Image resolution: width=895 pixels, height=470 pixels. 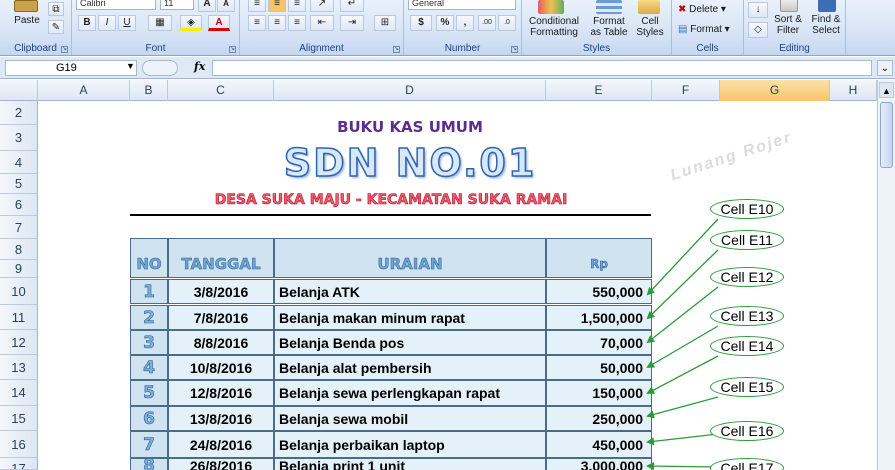 I want to click on arrow-e12, so click(x=682, y=315).